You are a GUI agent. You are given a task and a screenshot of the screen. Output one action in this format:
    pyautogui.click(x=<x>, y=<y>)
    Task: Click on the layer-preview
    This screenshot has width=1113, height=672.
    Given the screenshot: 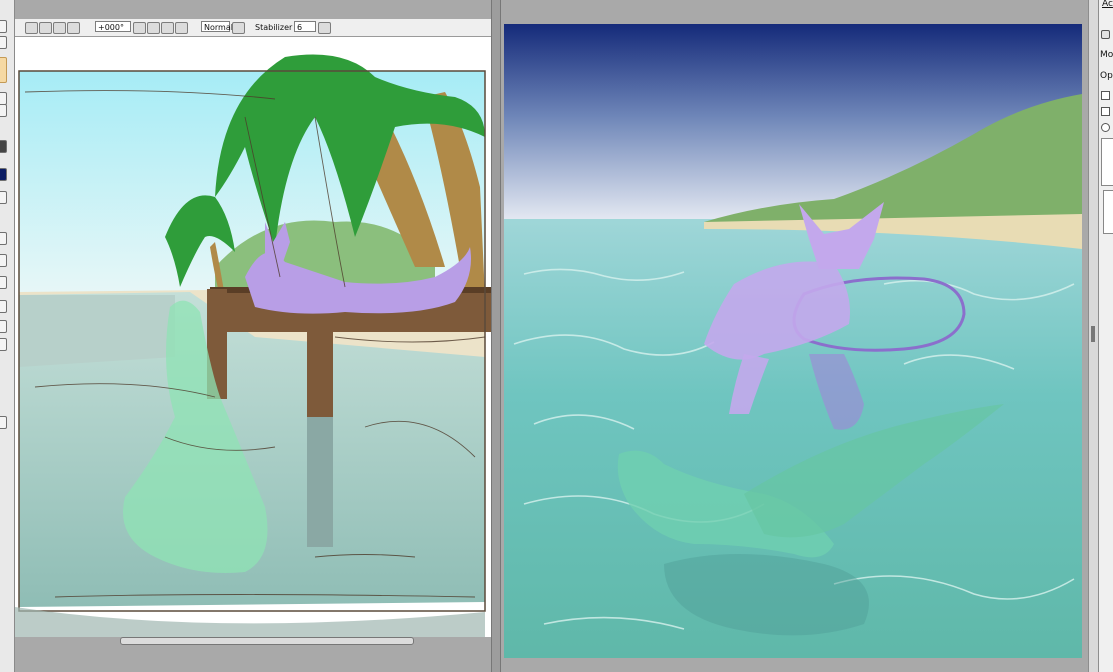 What is the action you would take?
    pyautogui.click(x=1107, y=162)
    